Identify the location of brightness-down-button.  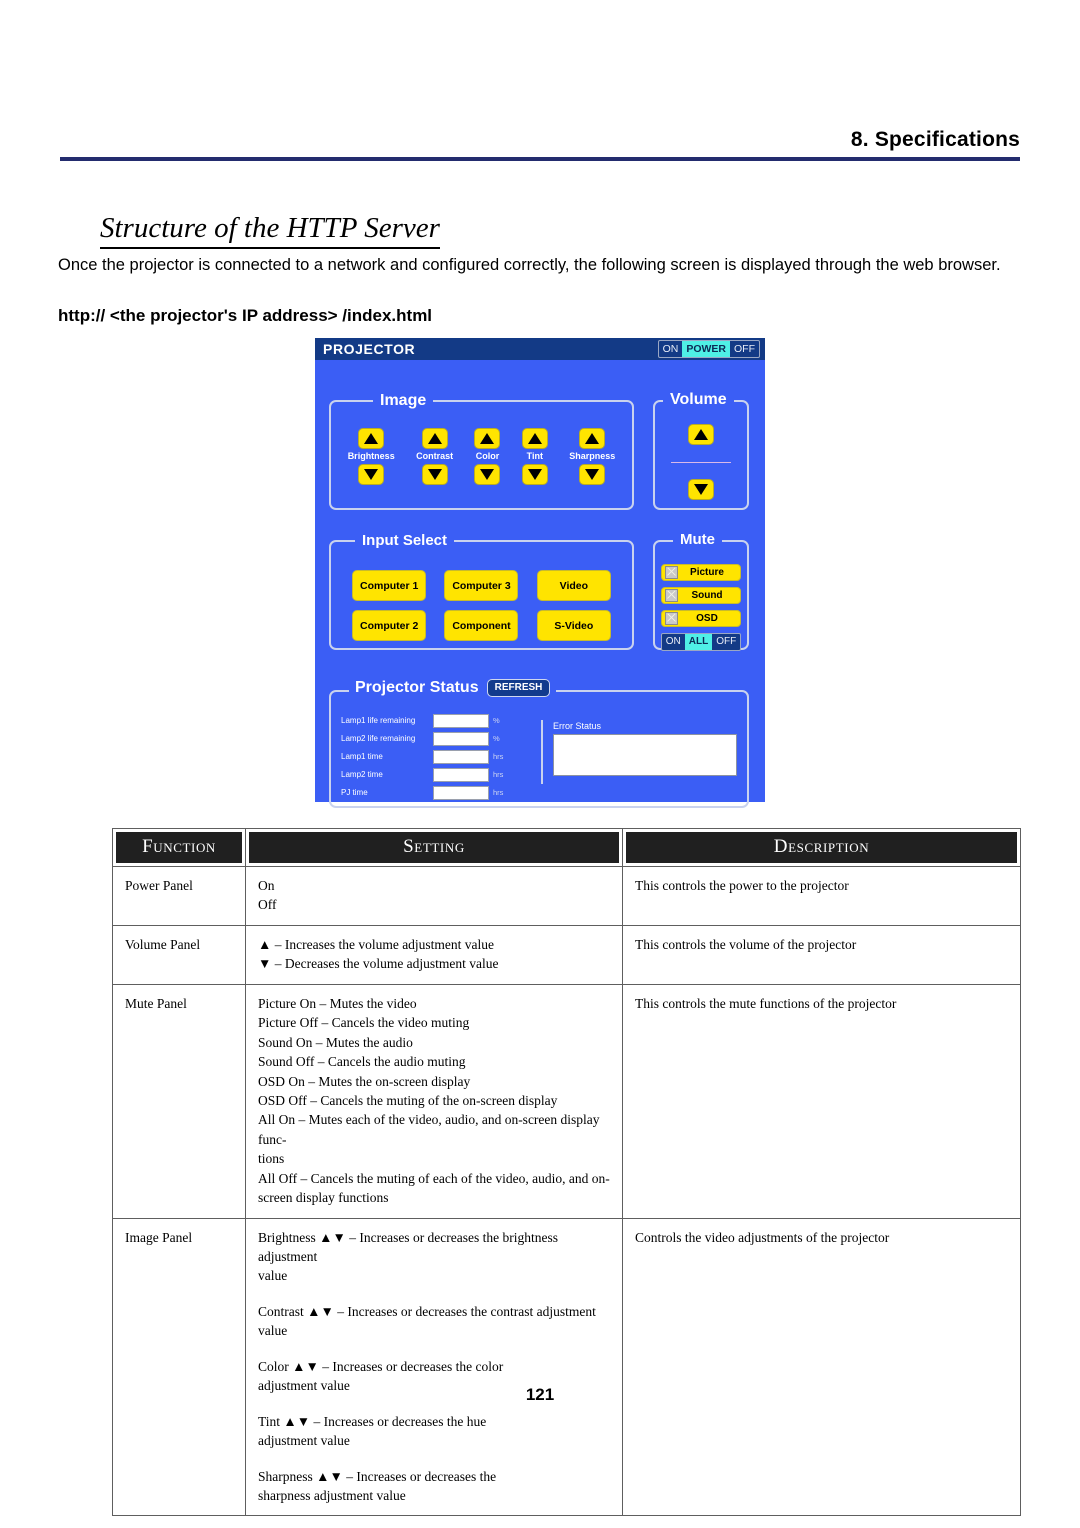
(371, 474).